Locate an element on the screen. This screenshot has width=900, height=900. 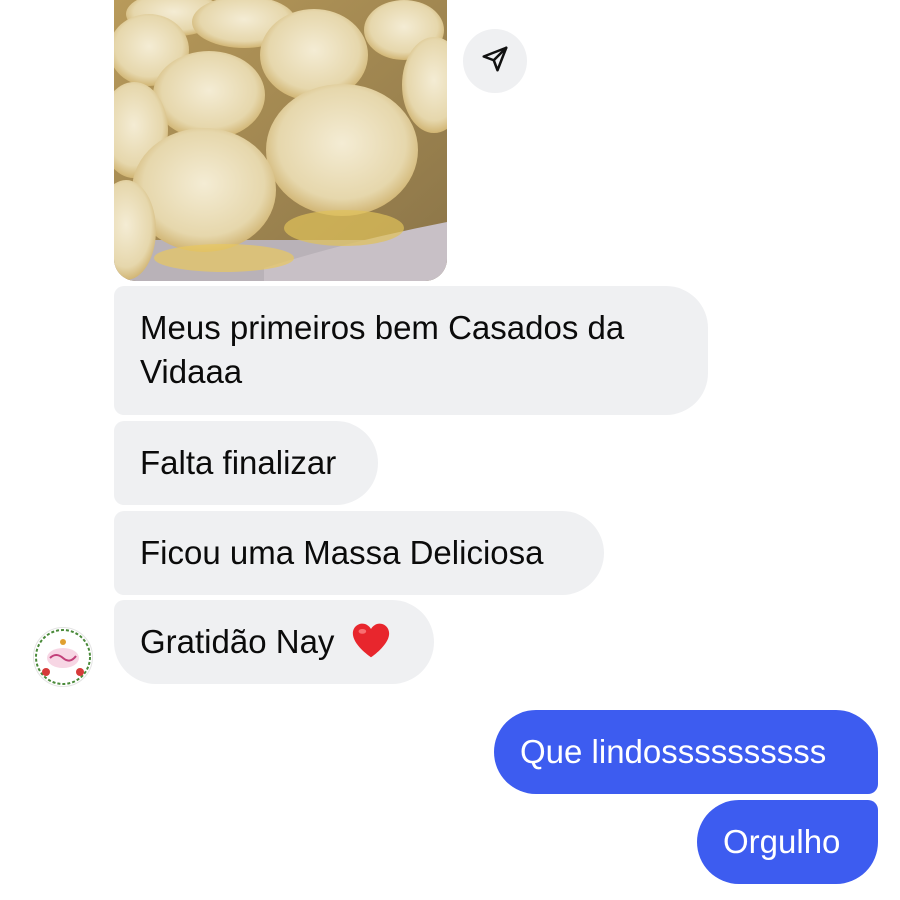
incoming-message: Ficou uma Massa Deliciosa is located at coordinates (359, 553).